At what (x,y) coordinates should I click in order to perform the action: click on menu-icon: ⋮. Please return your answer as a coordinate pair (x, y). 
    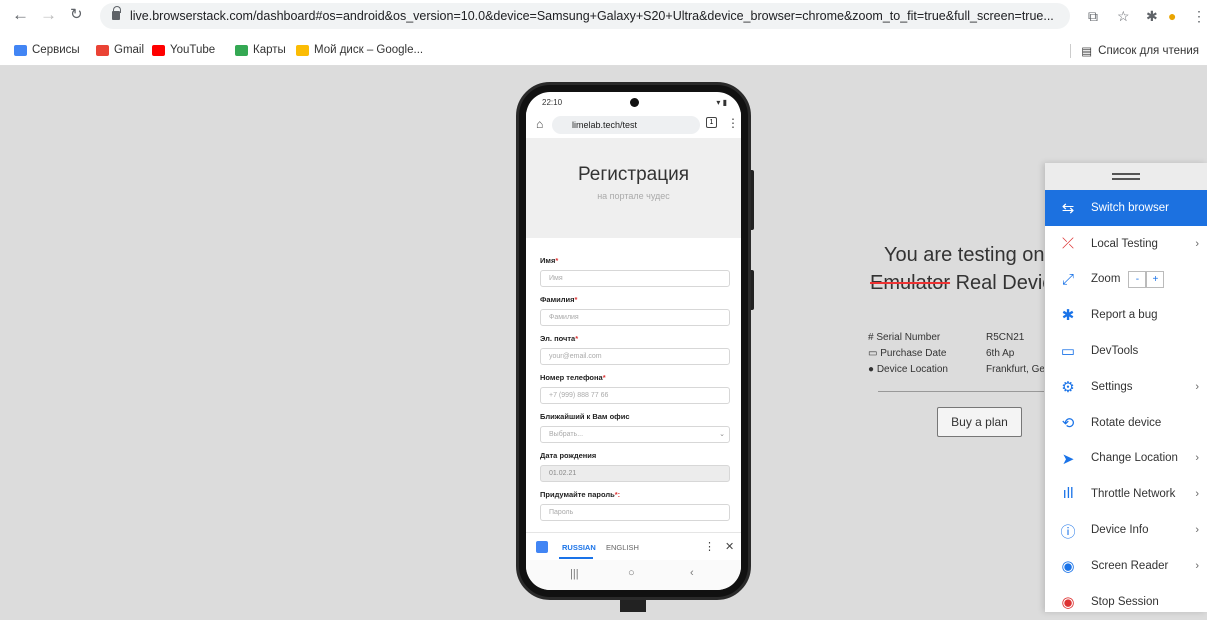
    Looking at the image, I should click on (1199, 16).